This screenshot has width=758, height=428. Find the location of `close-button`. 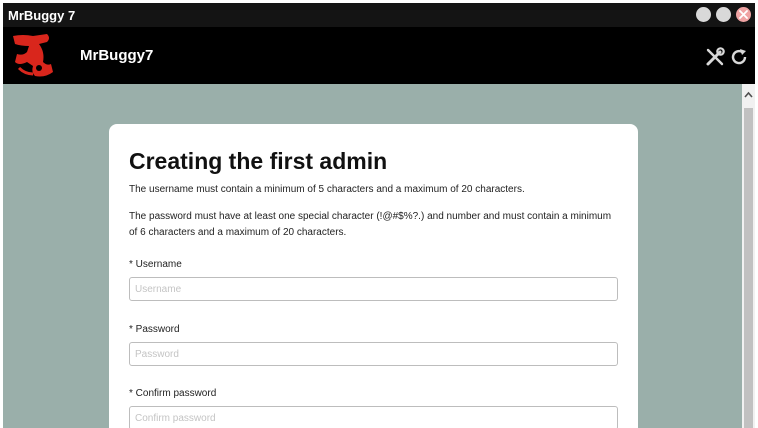

close-button is located at coordinates (743, 14).